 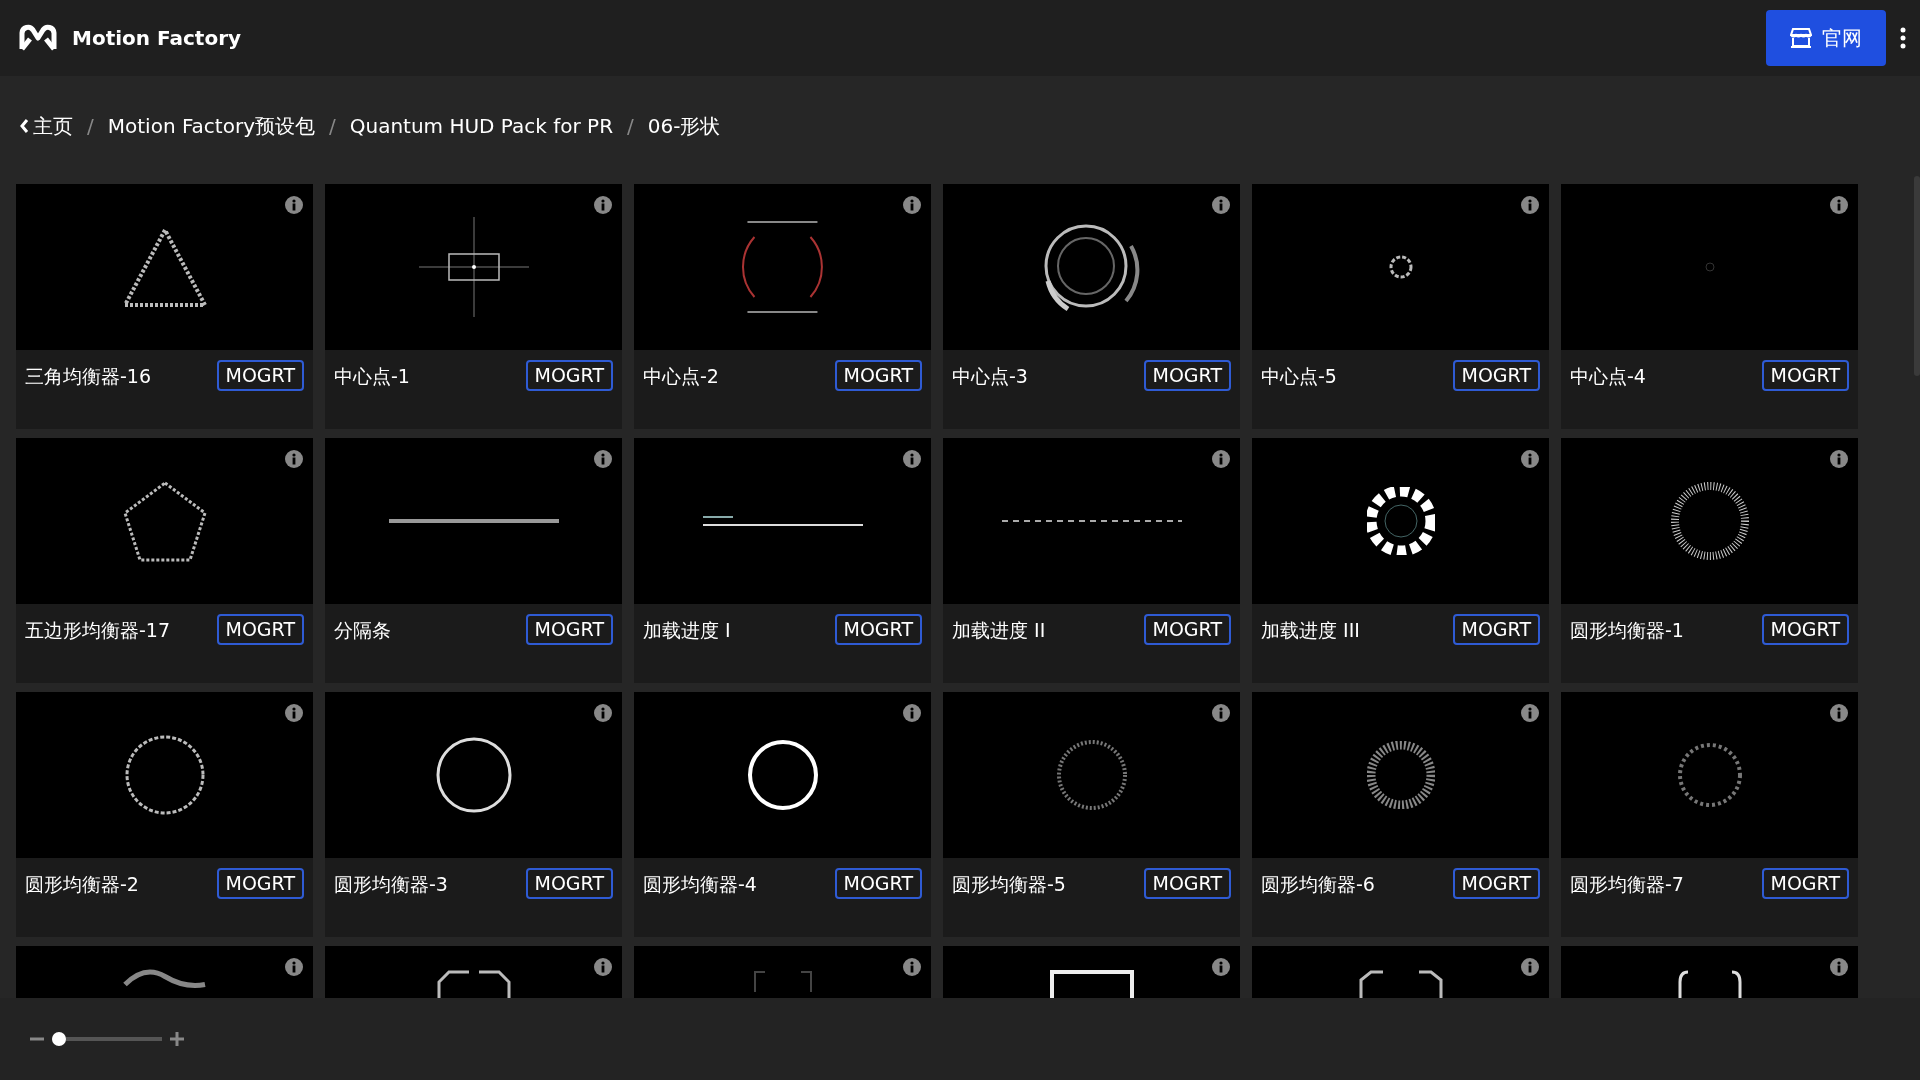 I want to click on preset-title: 圆形均衡器-5, so click(x=1009, y=884).